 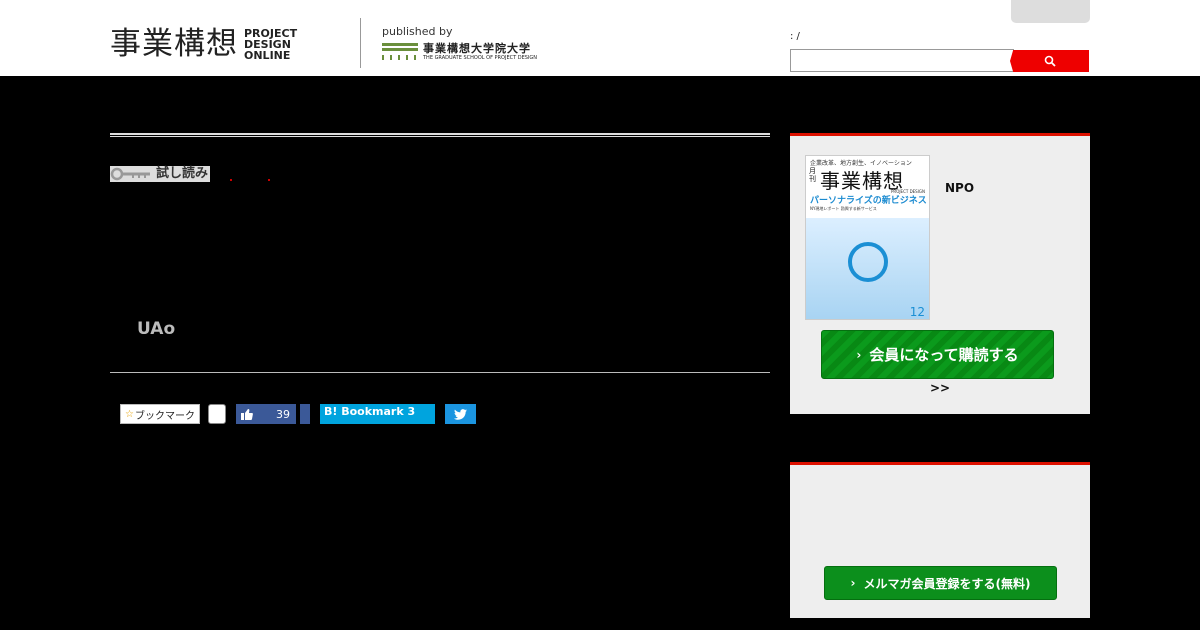 I want to click on trial-read-badge: 試し読み, so click(x=160, y=174).